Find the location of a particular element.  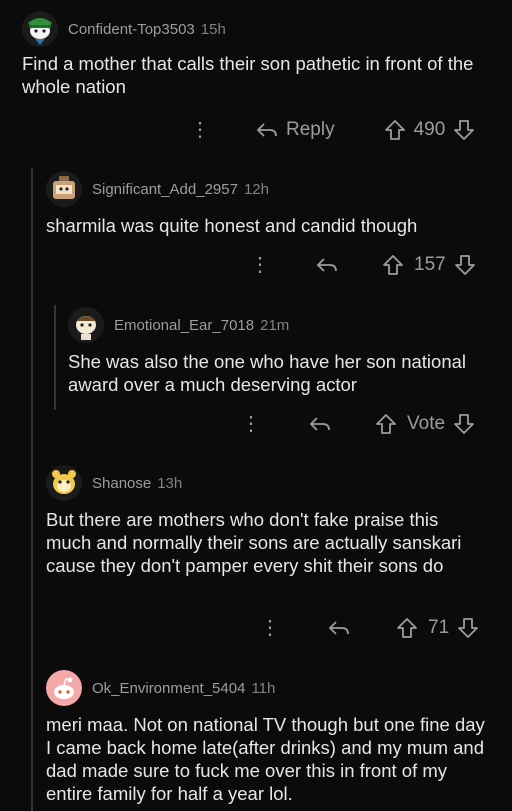

comment-3-actions: ⋮ Vote is located at coordinates (358, 424).